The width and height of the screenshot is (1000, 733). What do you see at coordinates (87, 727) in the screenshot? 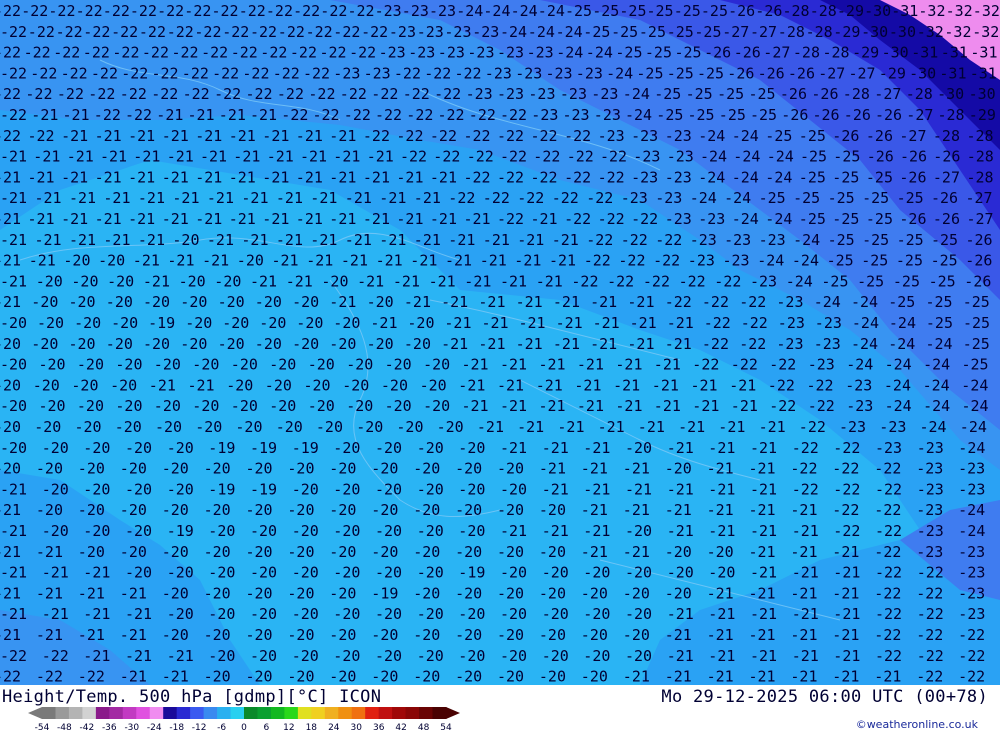
I see `legend-tick-label: -42` at bounding box center [87, 727].